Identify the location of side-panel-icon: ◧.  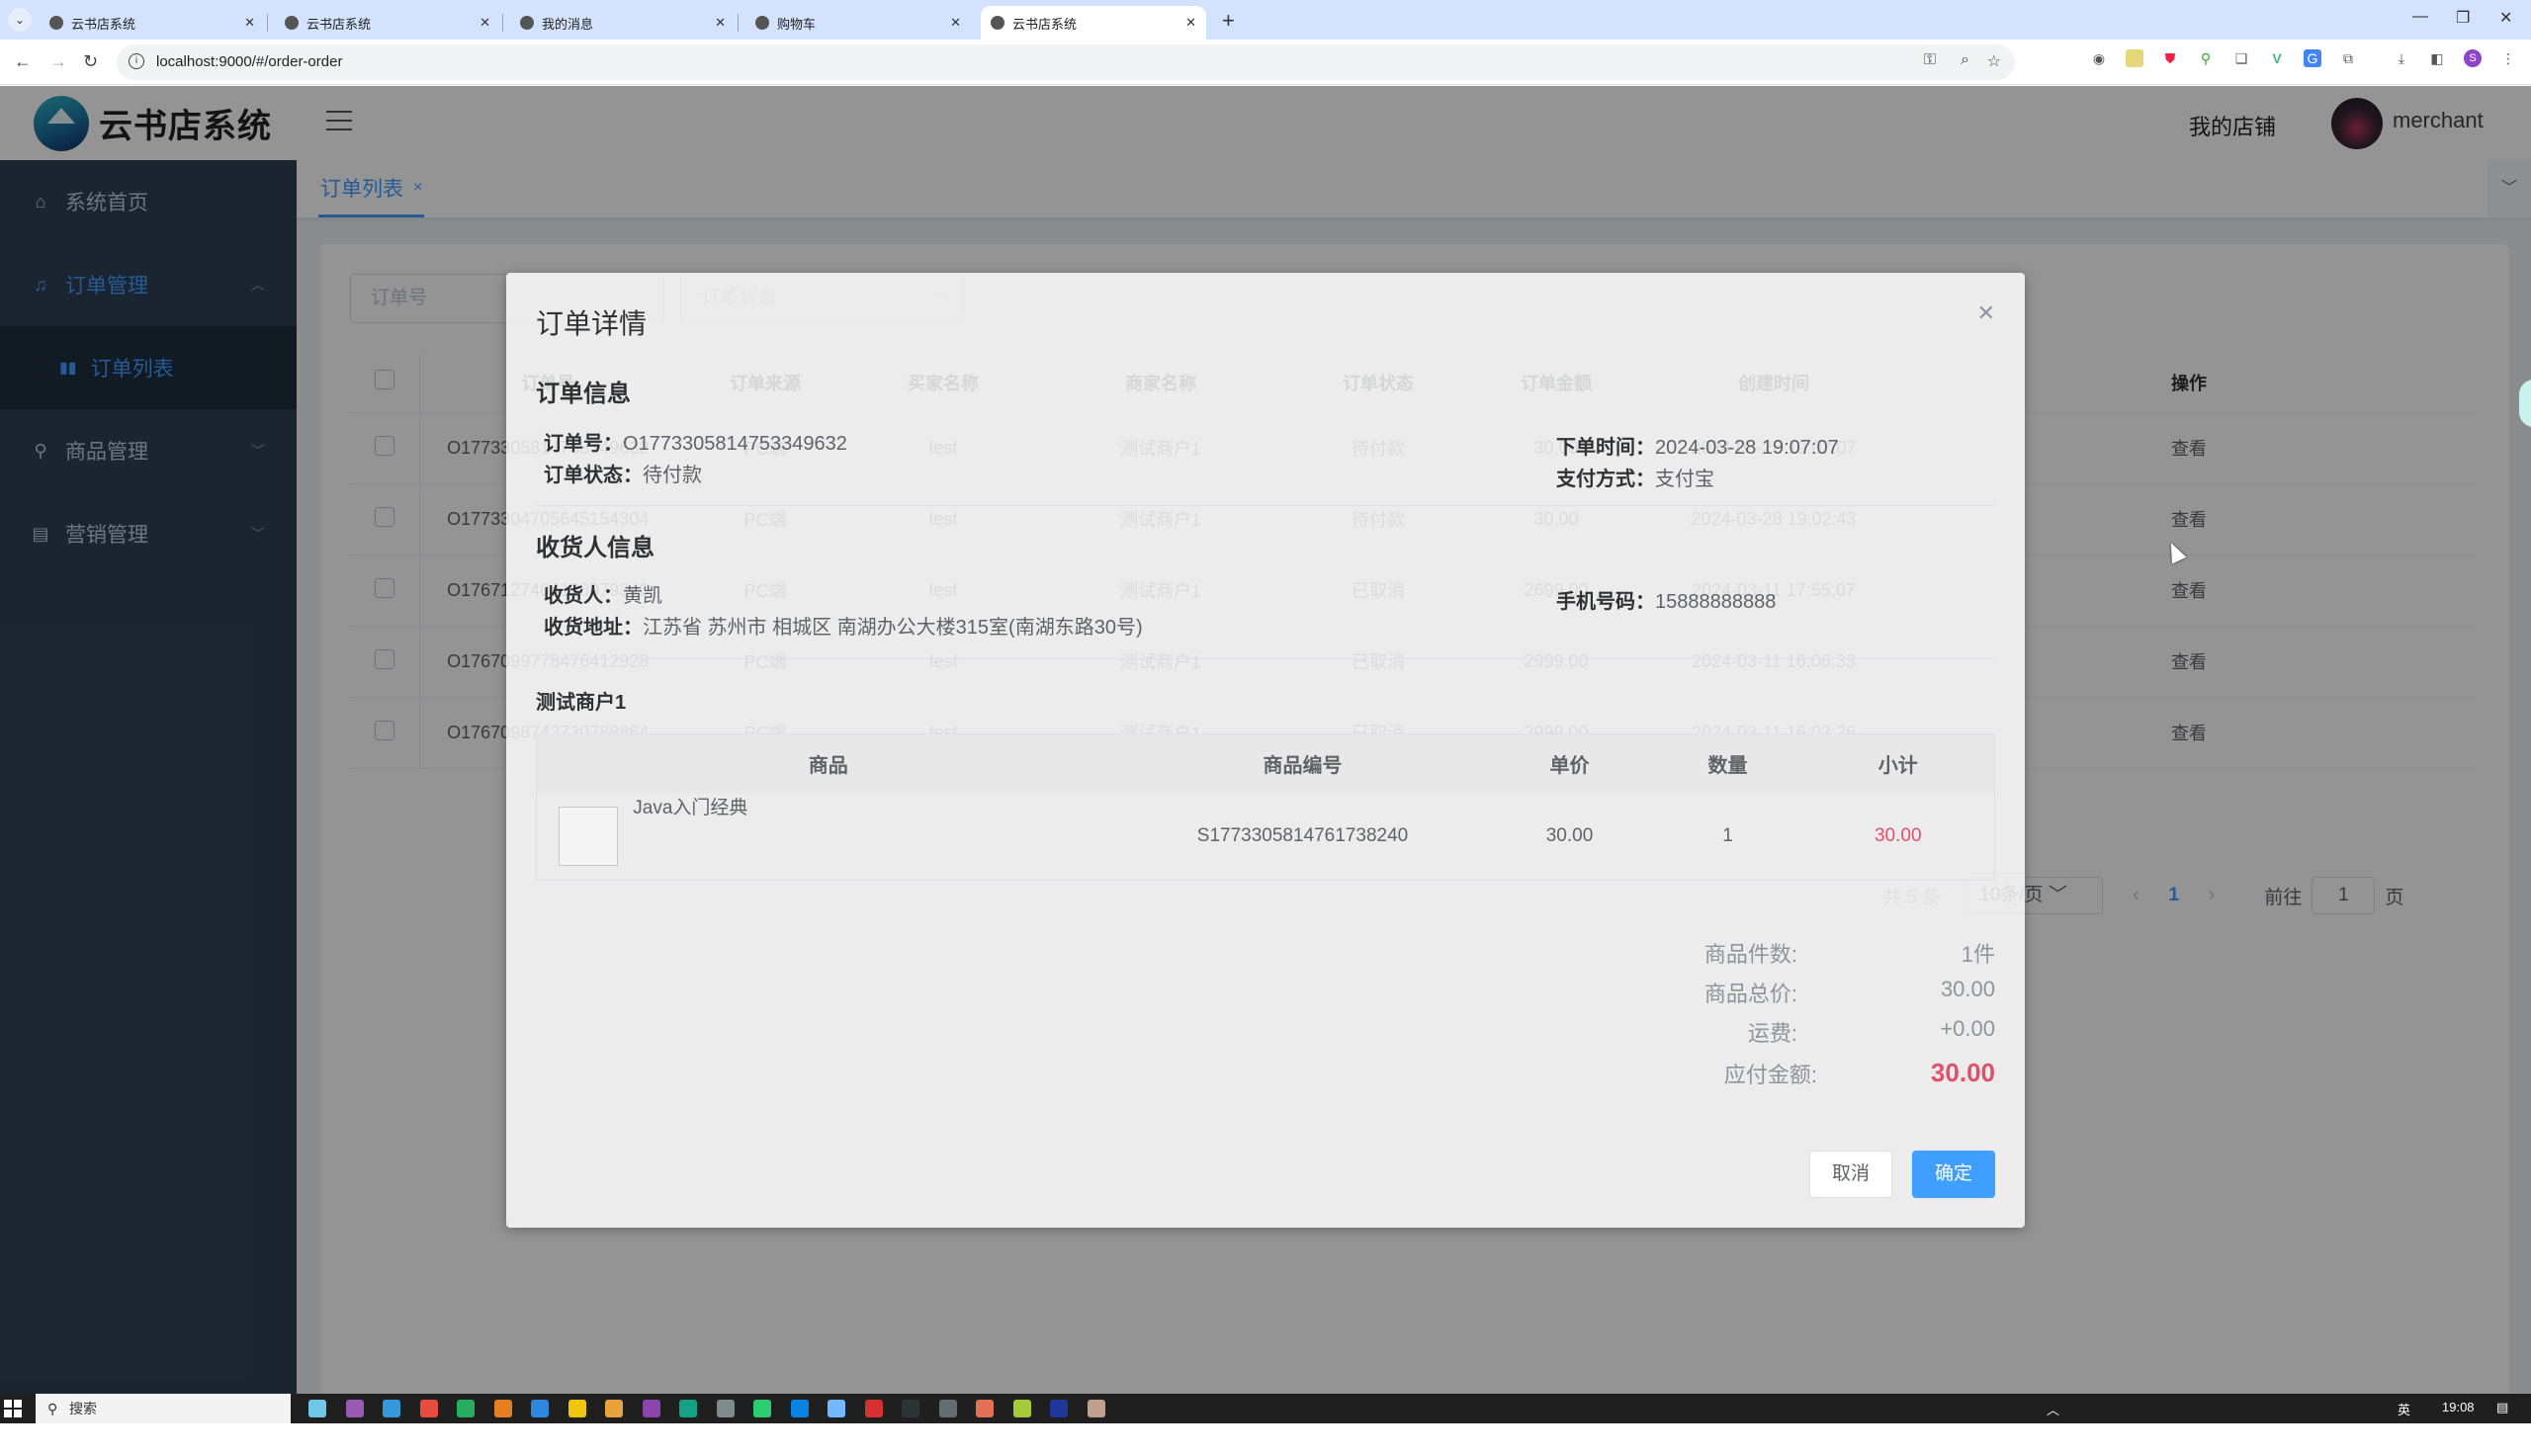
(2437, 58).